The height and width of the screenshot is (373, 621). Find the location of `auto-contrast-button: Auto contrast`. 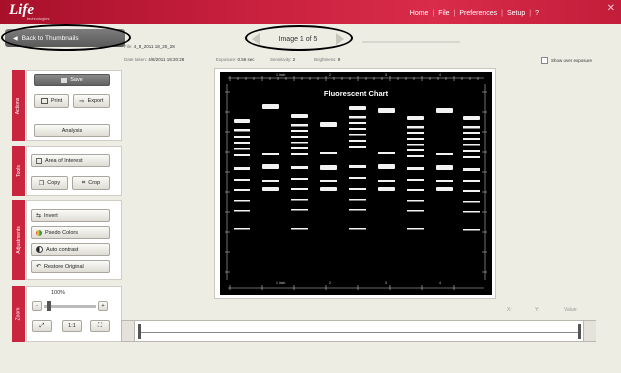

auto-contrast-button: Auto contrast is located at coordinates (70, 249).